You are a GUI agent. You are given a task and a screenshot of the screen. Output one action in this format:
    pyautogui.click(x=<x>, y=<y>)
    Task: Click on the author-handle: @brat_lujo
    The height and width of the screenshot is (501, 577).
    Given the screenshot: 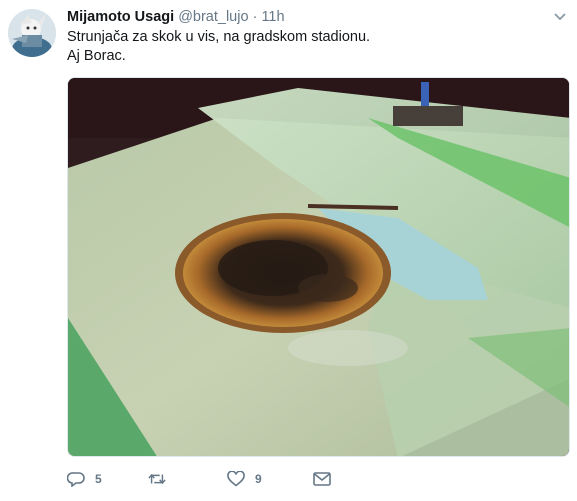 What is the action you would take?
    pyautogui.click(x=213, y=17)
    